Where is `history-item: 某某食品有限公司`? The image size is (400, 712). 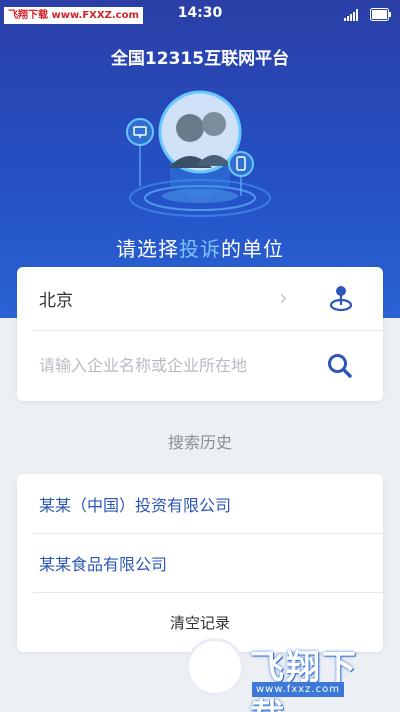 history-item: 某某食品有限公司 is located at coordinates (200, 562).